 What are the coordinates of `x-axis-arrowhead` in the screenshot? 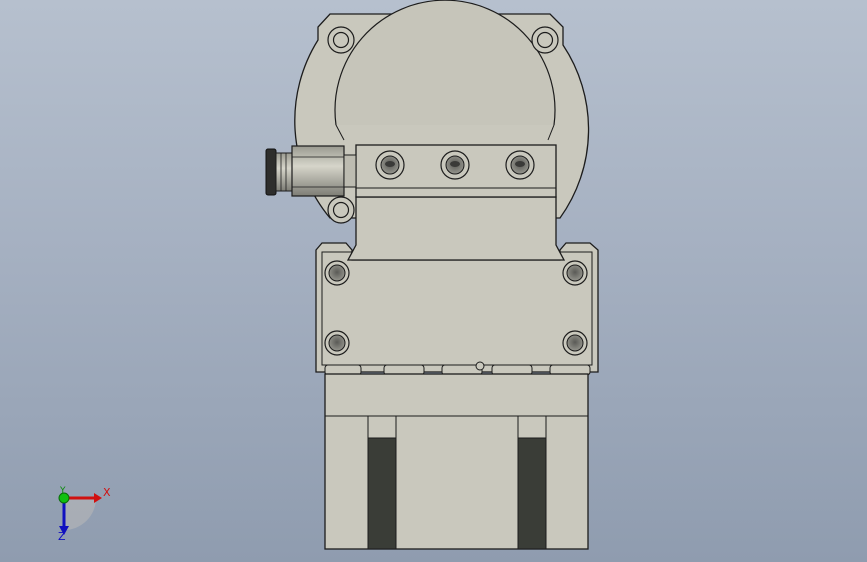 It's located at (98, 498).